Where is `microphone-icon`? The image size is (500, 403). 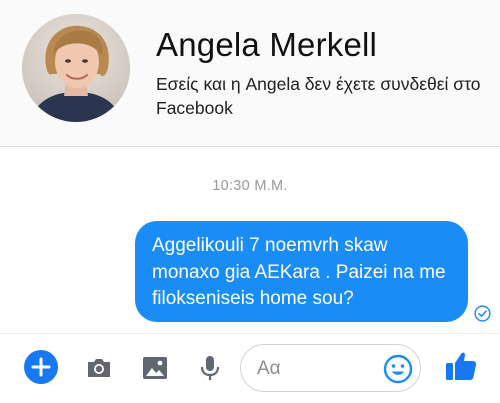 microphone-icon is located at coordinates (210, 368).